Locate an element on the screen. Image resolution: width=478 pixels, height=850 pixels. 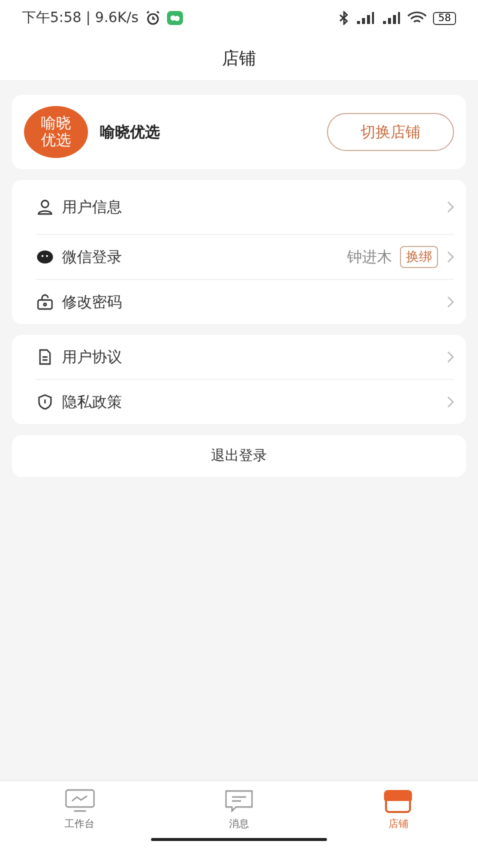
rebind-button: 换绑 is located at coordinates (419, 257).